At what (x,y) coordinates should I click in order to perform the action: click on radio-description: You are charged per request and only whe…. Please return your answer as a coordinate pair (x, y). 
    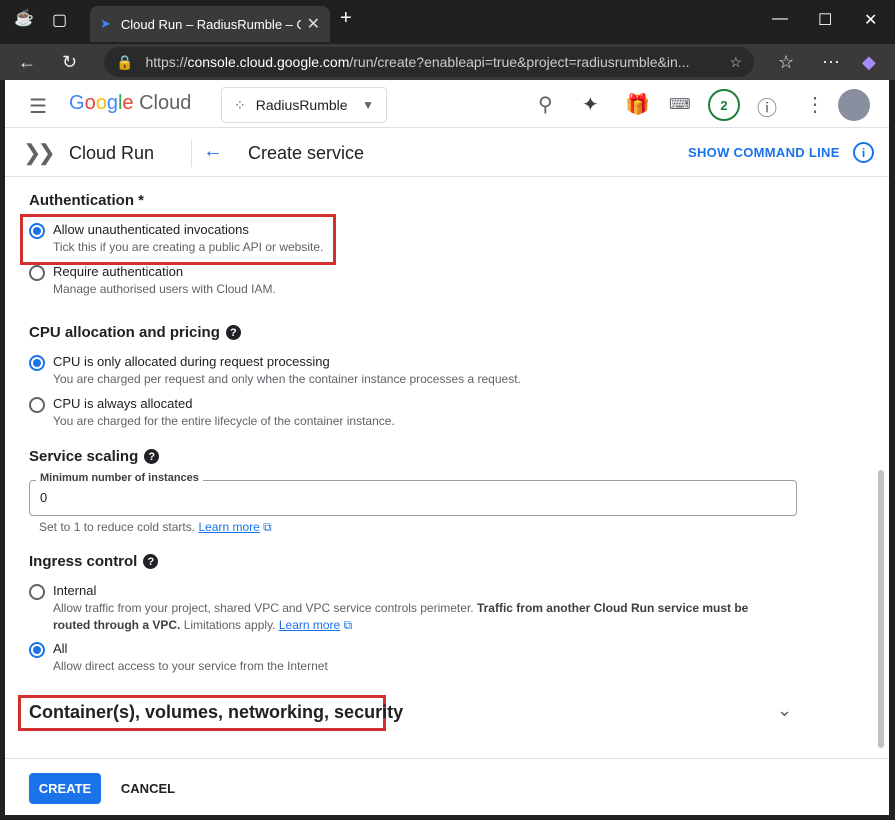
    Looking at the image, I should click on (287, 379).